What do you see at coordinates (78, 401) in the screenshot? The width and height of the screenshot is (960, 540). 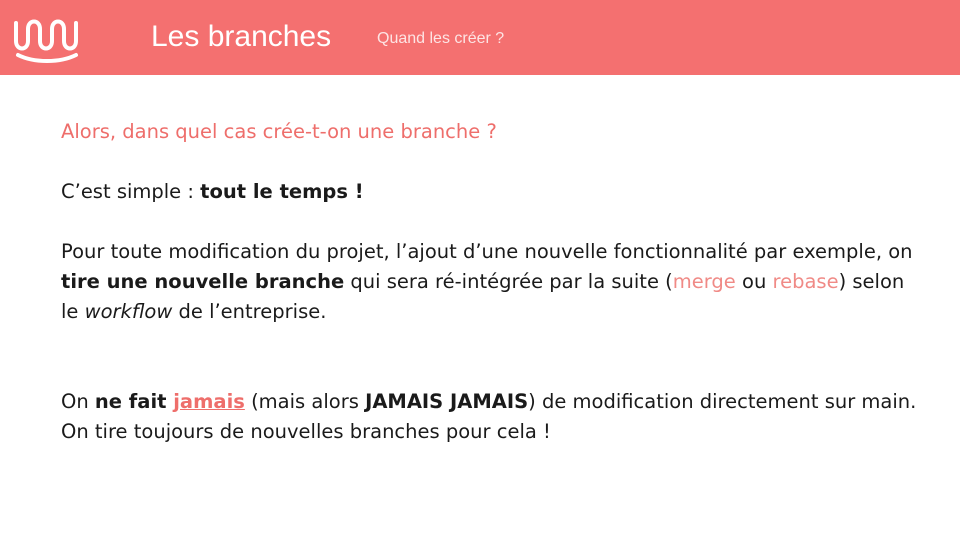 I see `jamais-on: On` at bounding box center [78, 401].